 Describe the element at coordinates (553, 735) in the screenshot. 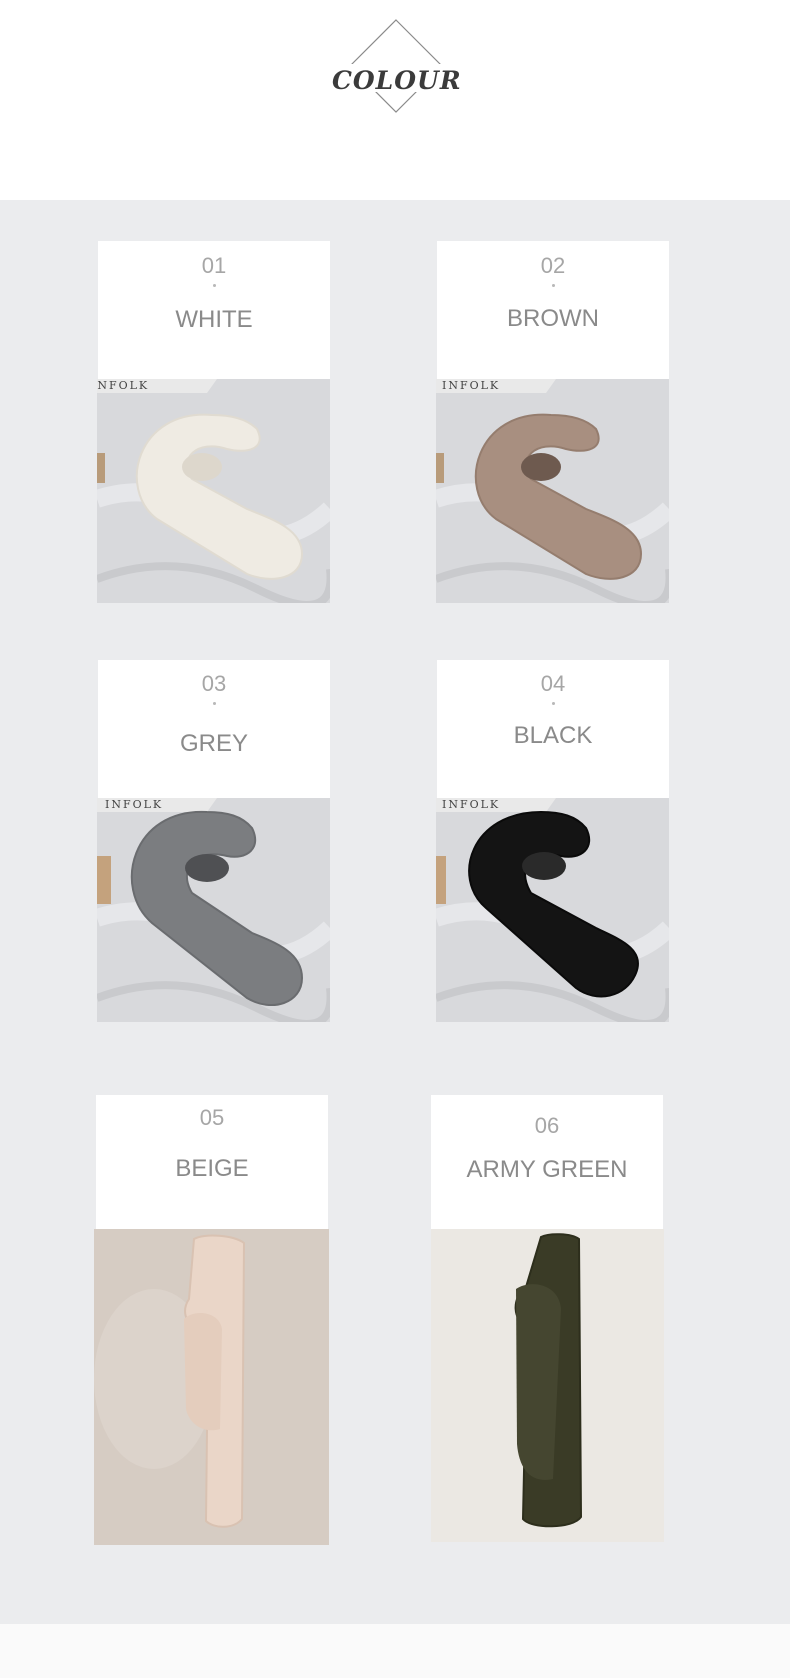

I see `swatch-name: BLACK` at that location.